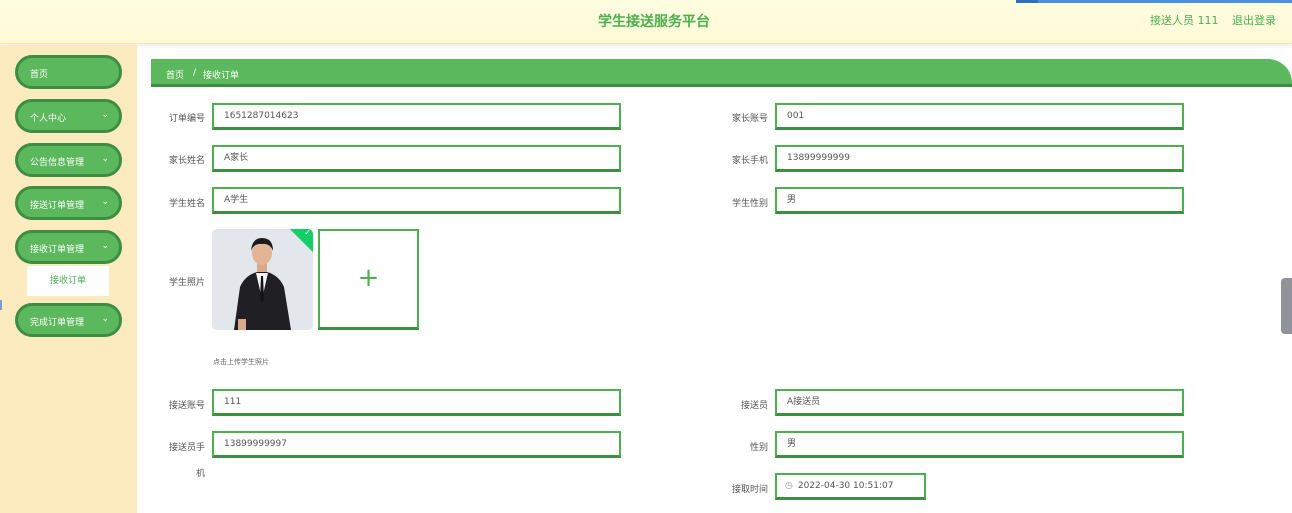 Image resolution: width=1292 pixels, height=513 pixels. What do you see at coordinates (845, 486) in the screenshot?
I see `receive-time-value: 2022-04-30 10:51:07` at bounding box center [845, 486].